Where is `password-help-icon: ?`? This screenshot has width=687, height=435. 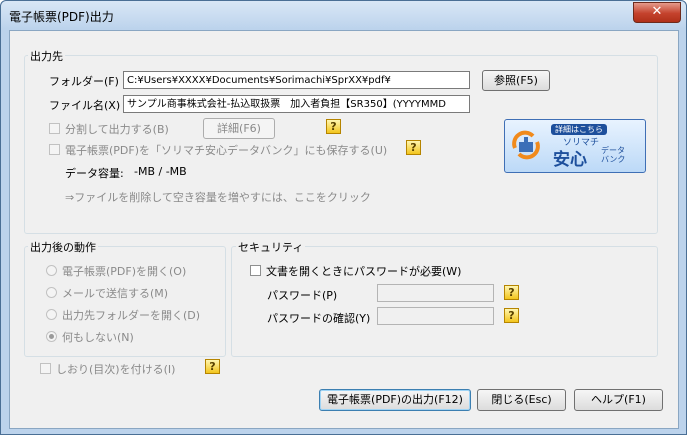 password-help-icon: ? is located at coordinates (511, 292).